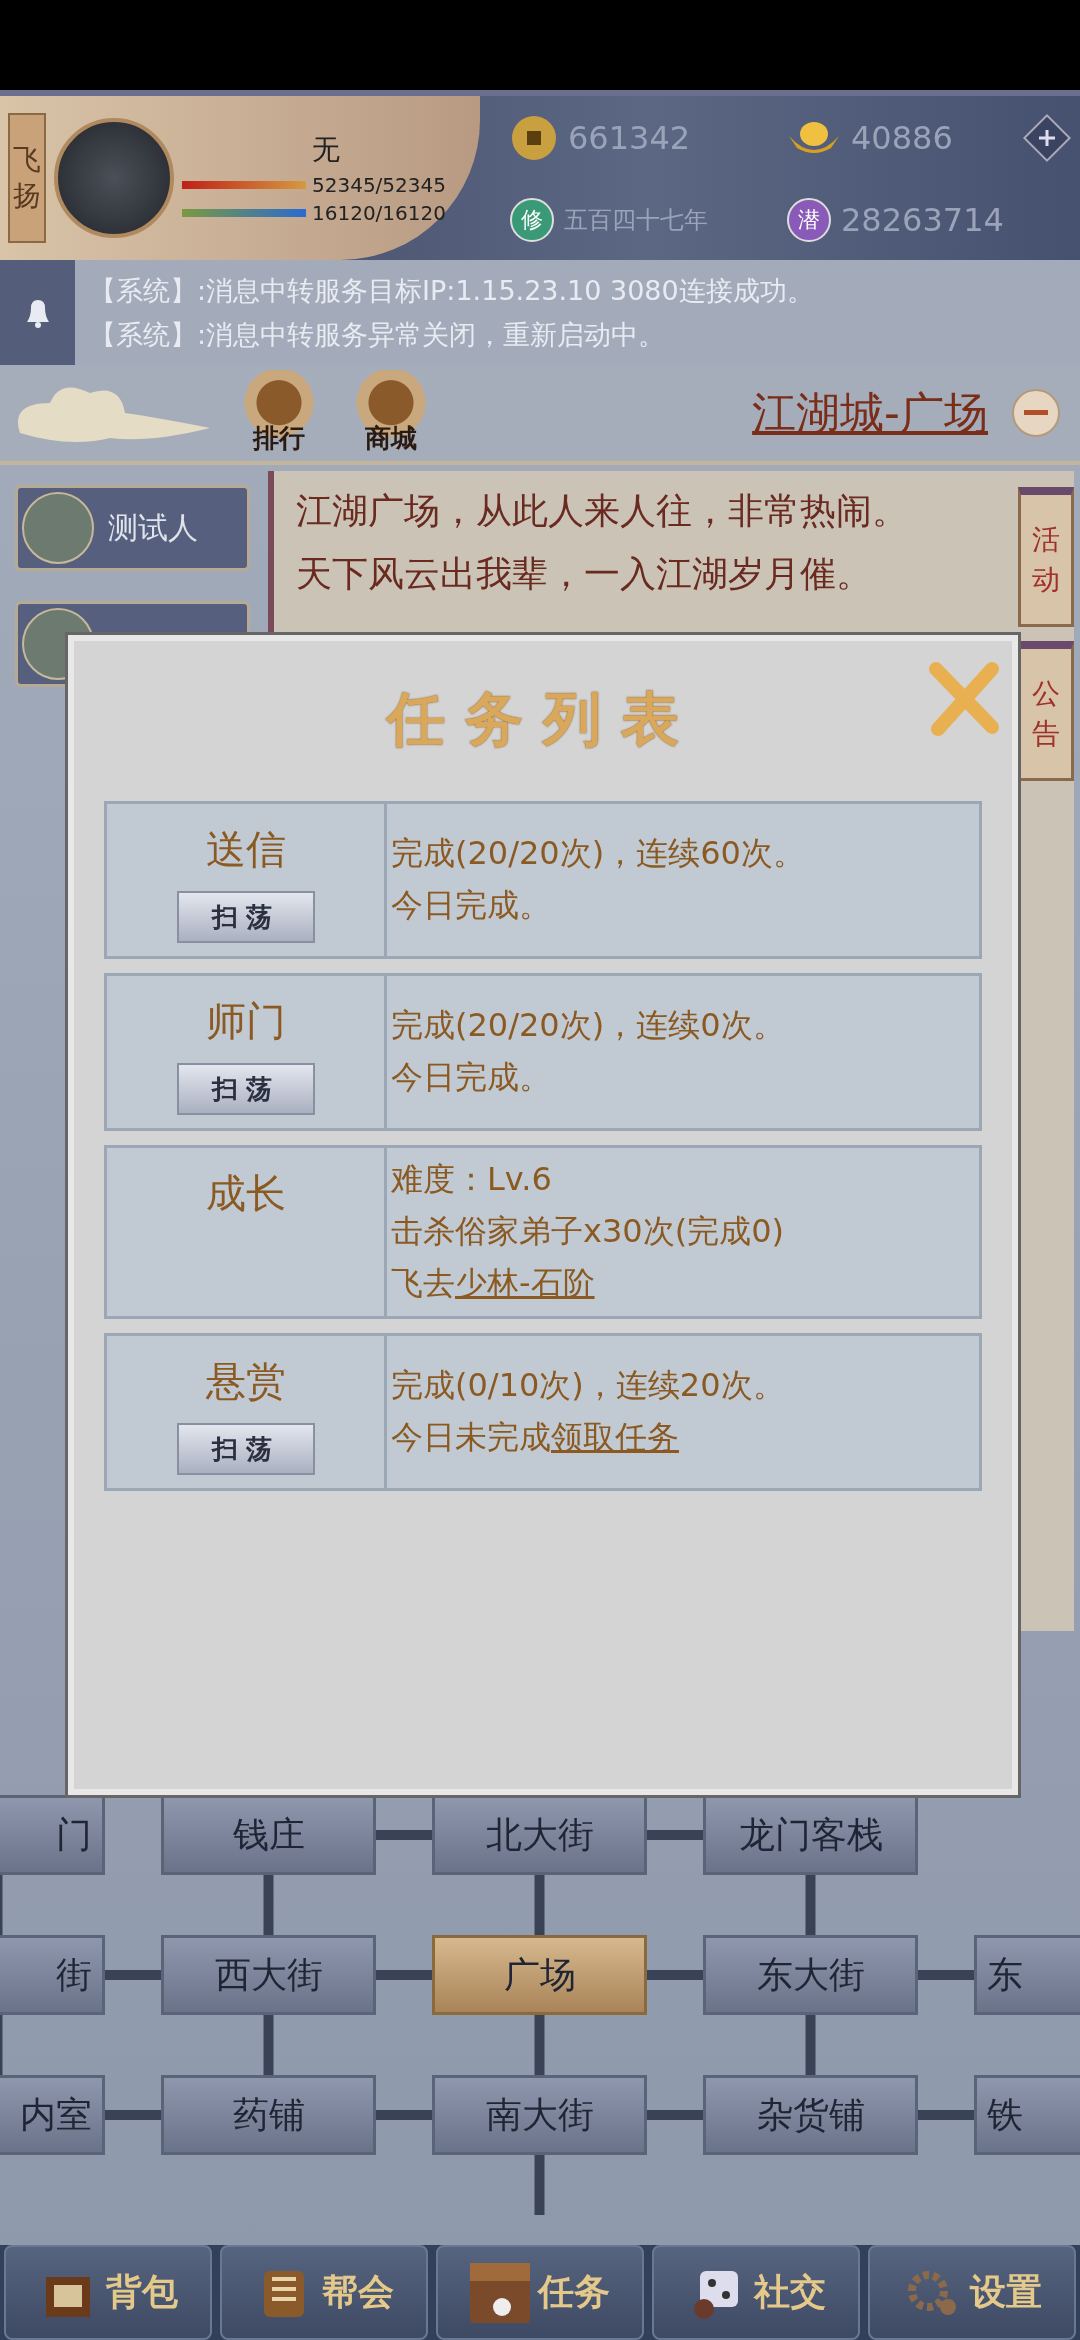  What do you see at coordinates (602, 511) in the screenshot?
I see `description-line: 江湖广场，从此人来人往，非常热闹。` at bounding box center [602, 511].